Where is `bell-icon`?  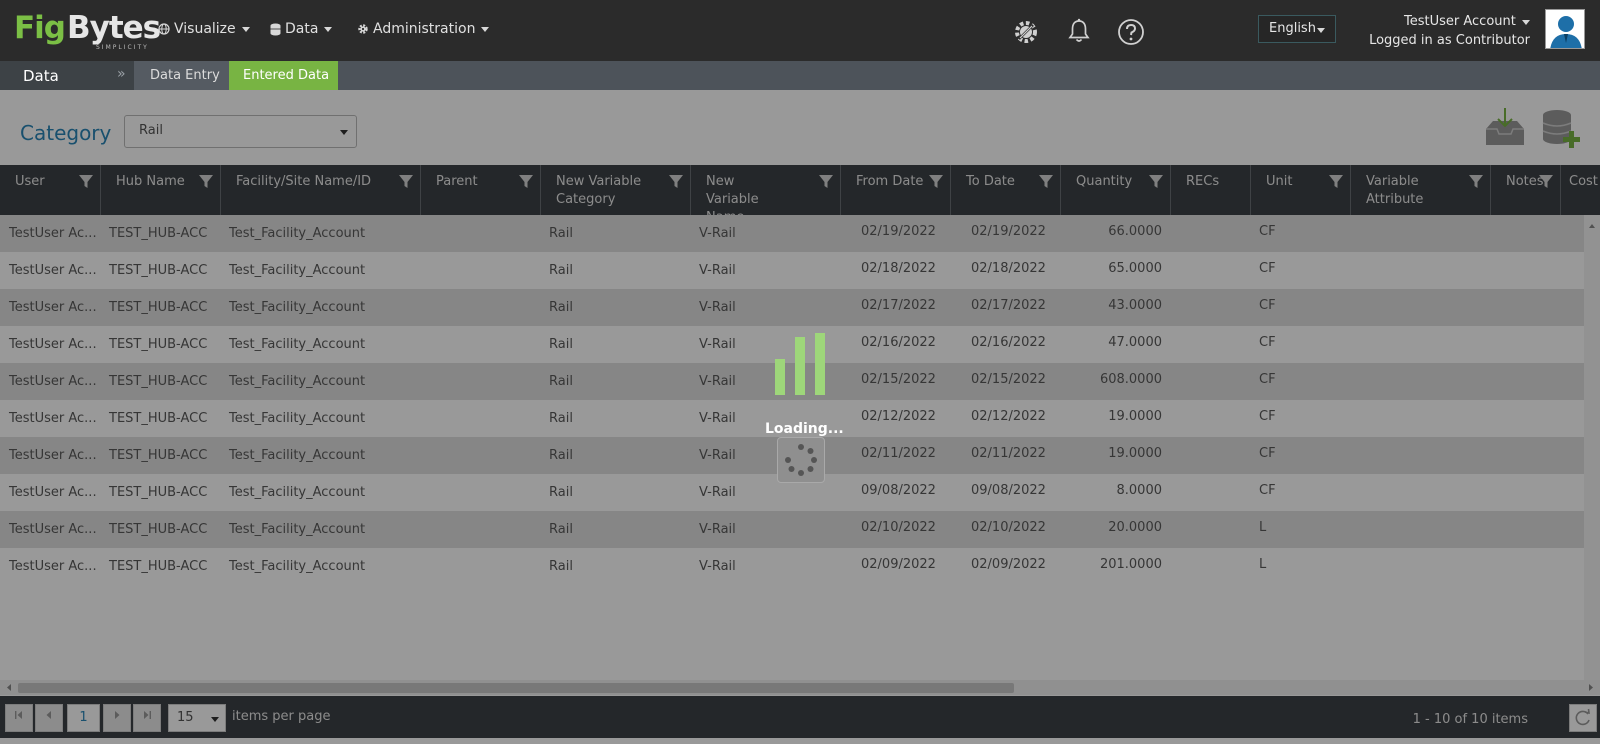
bell-icon is located at coordinates (1079, 31).